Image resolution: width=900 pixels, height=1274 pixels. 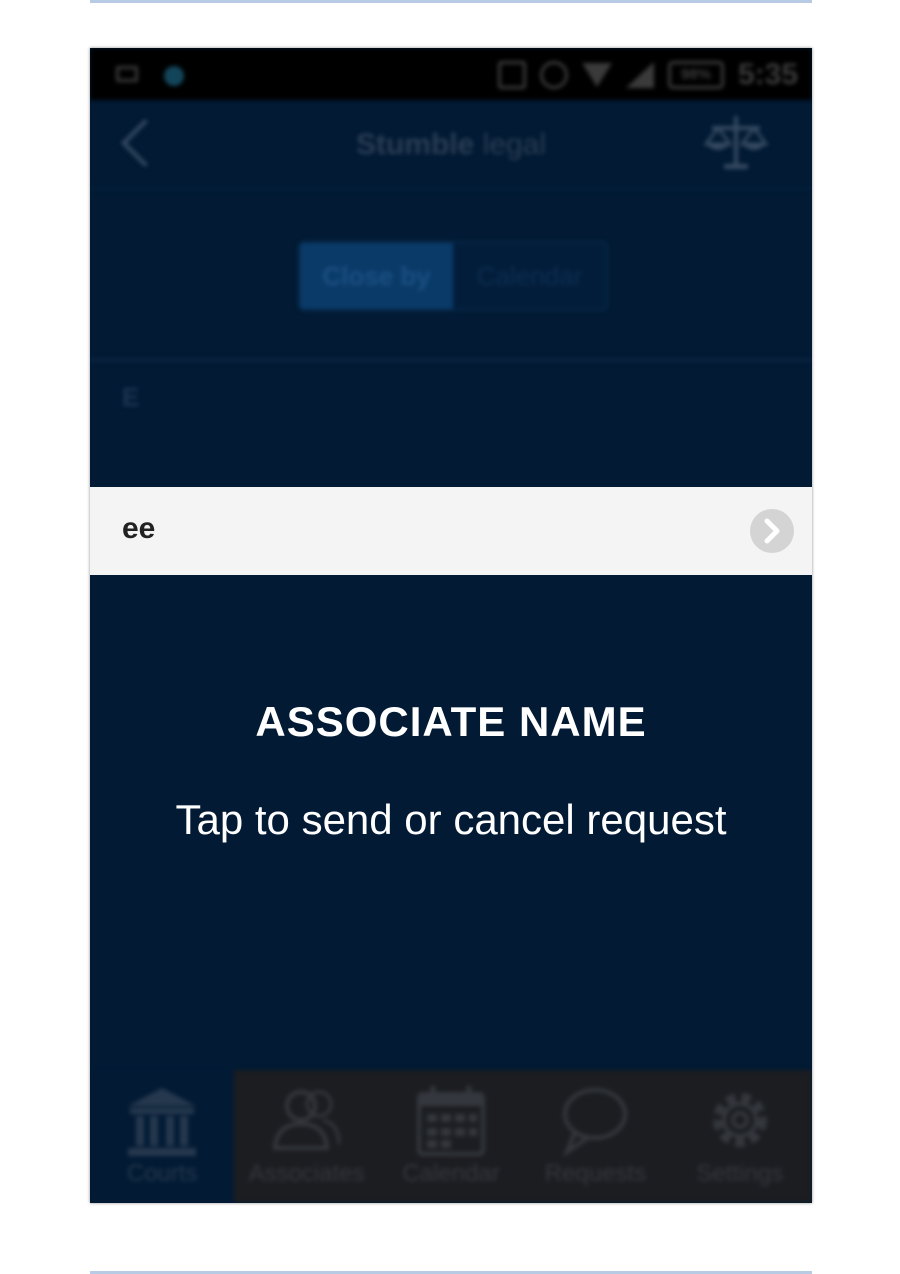 I want to click on clock: 5:35, so click(x=767, y=74).